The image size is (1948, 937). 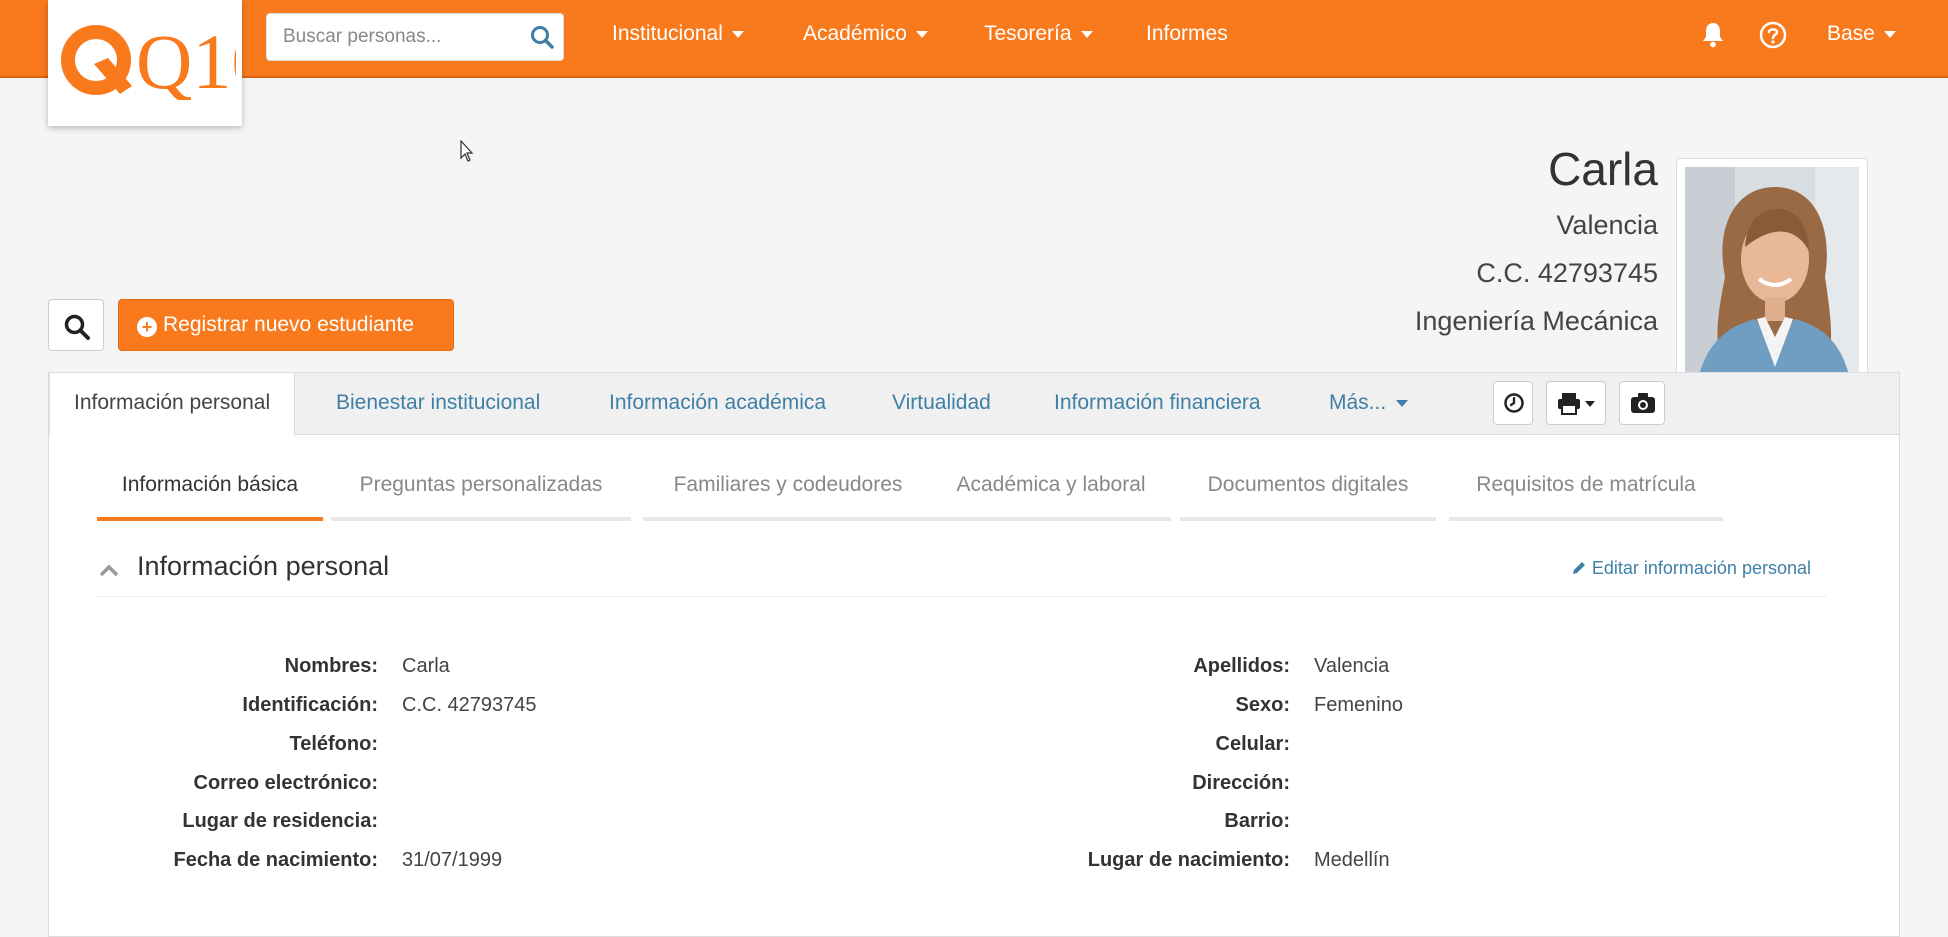 I want to click on tab-informacion-personal: Información personal, so click(x=172, y=404).